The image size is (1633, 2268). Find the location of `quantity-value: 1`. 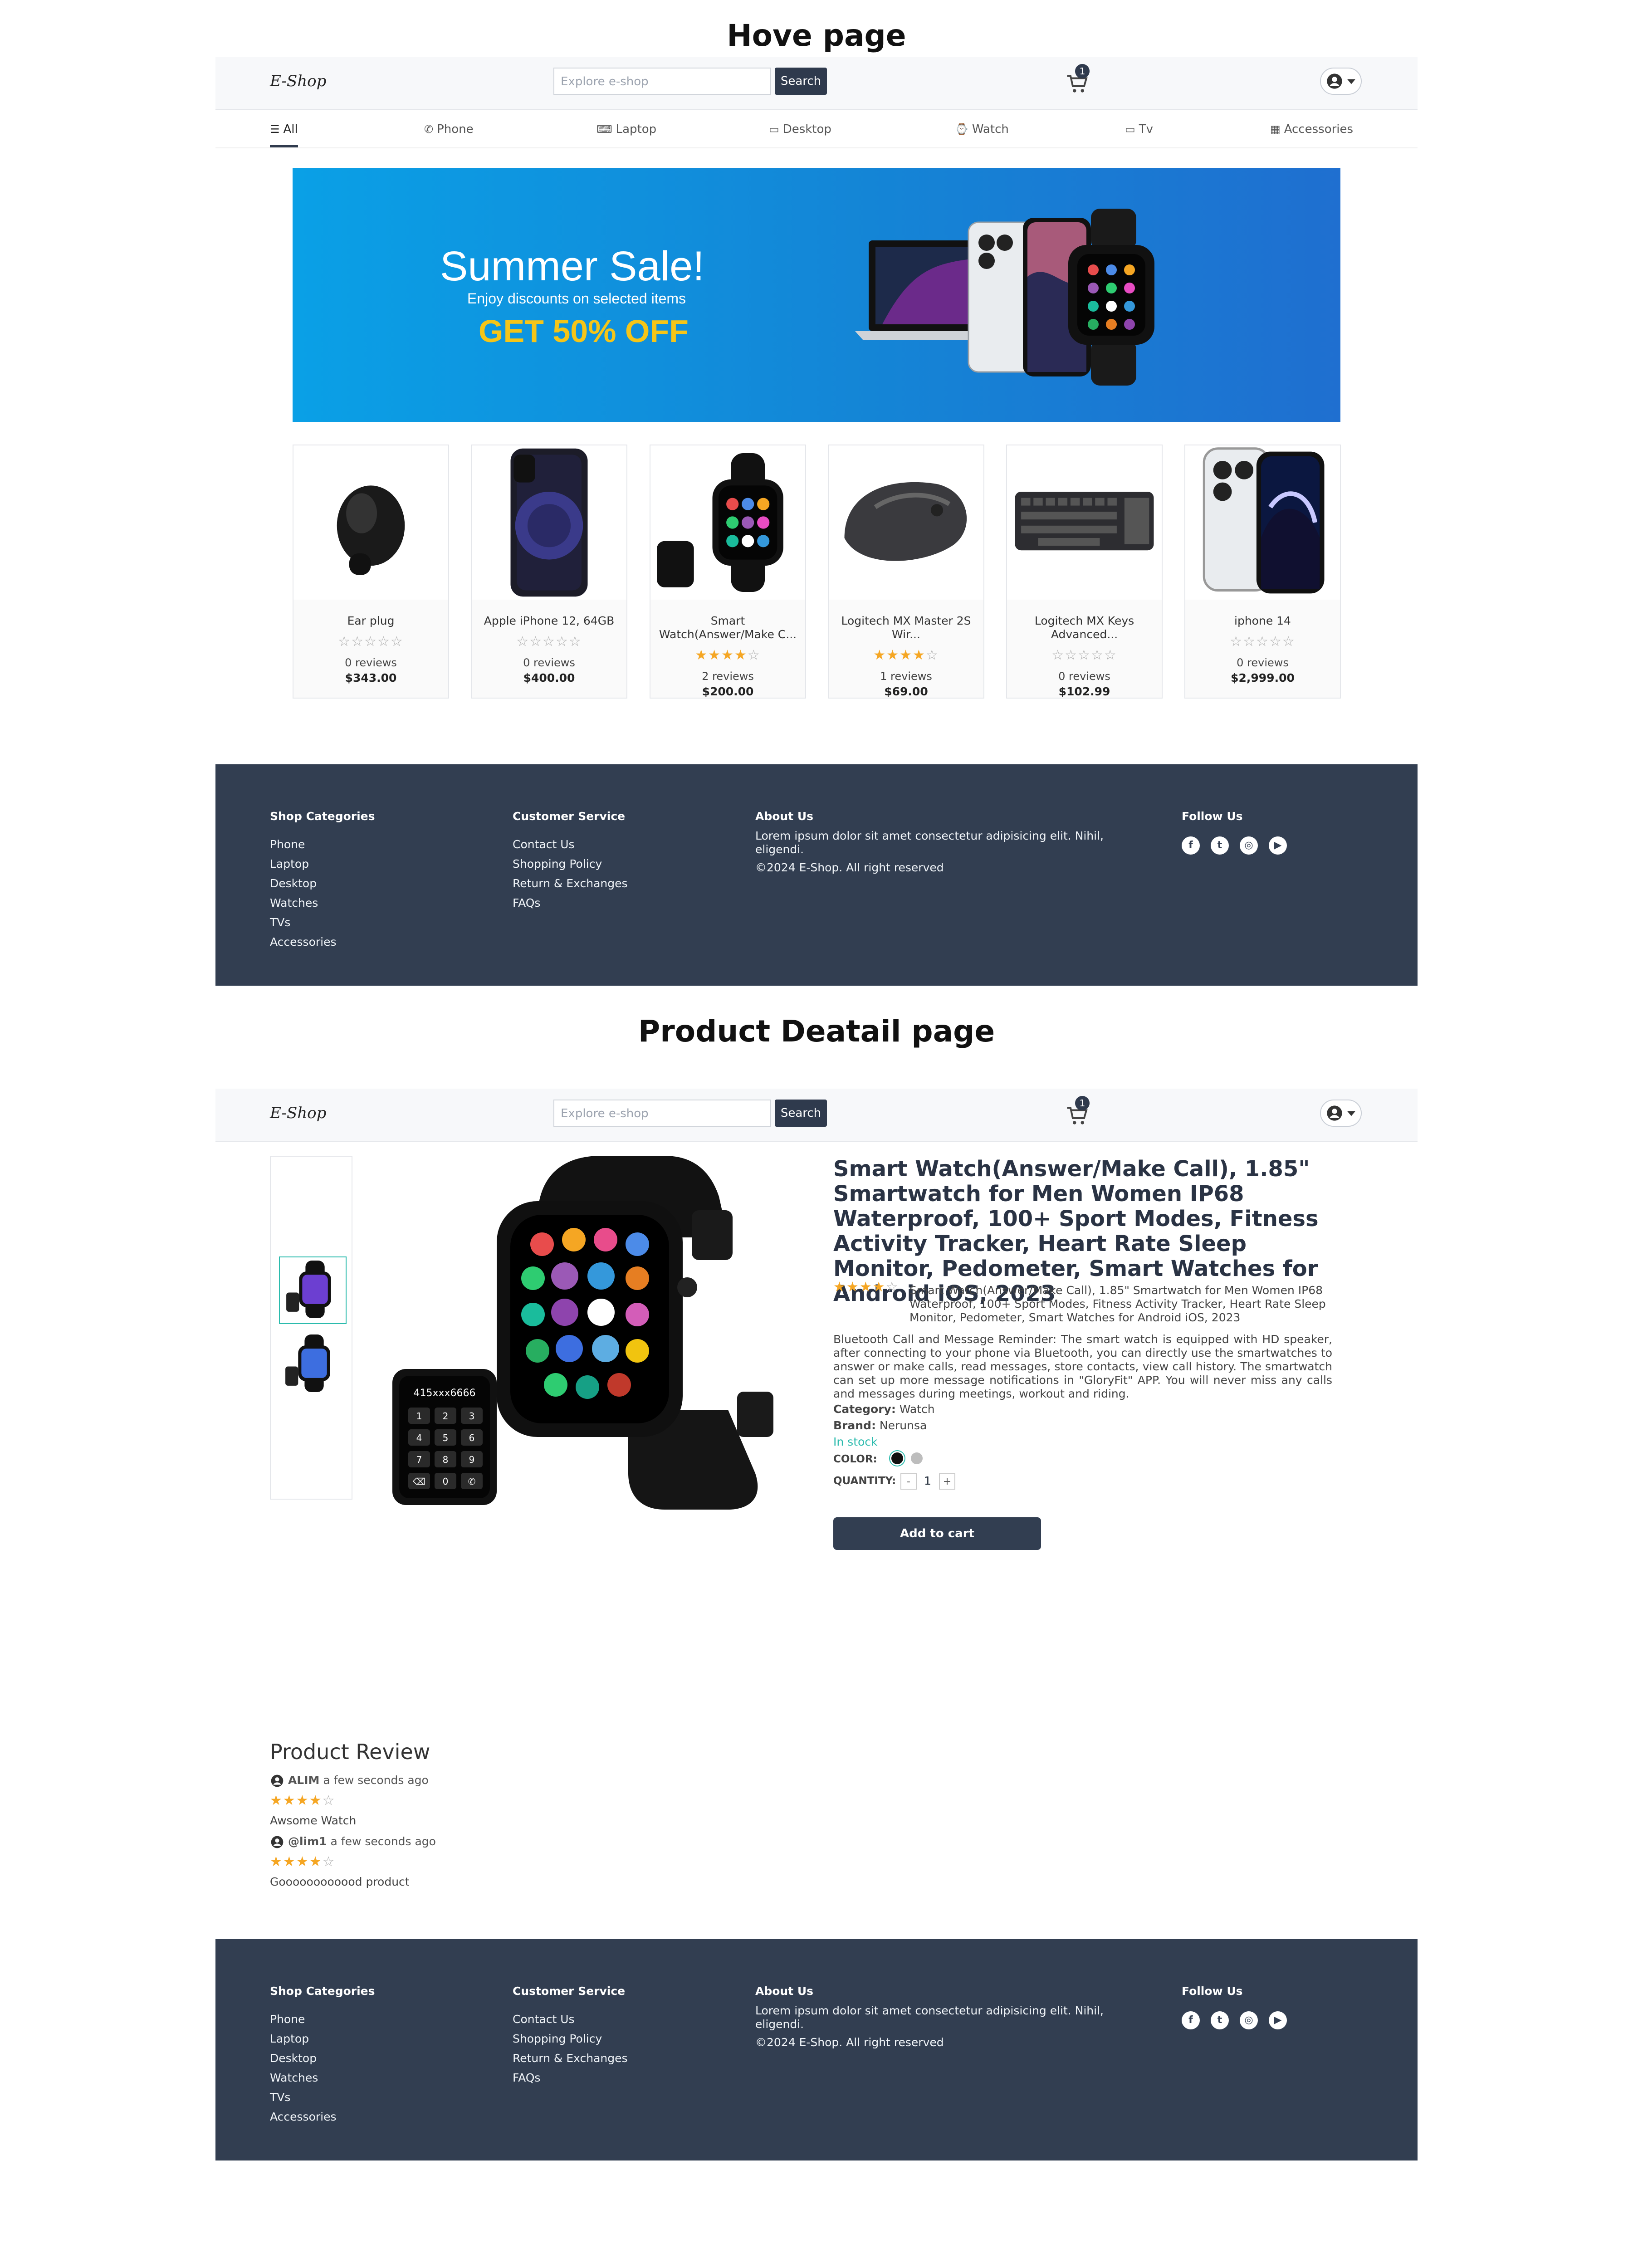

quantity-value: 1 is located at coordinates (927, 1481).